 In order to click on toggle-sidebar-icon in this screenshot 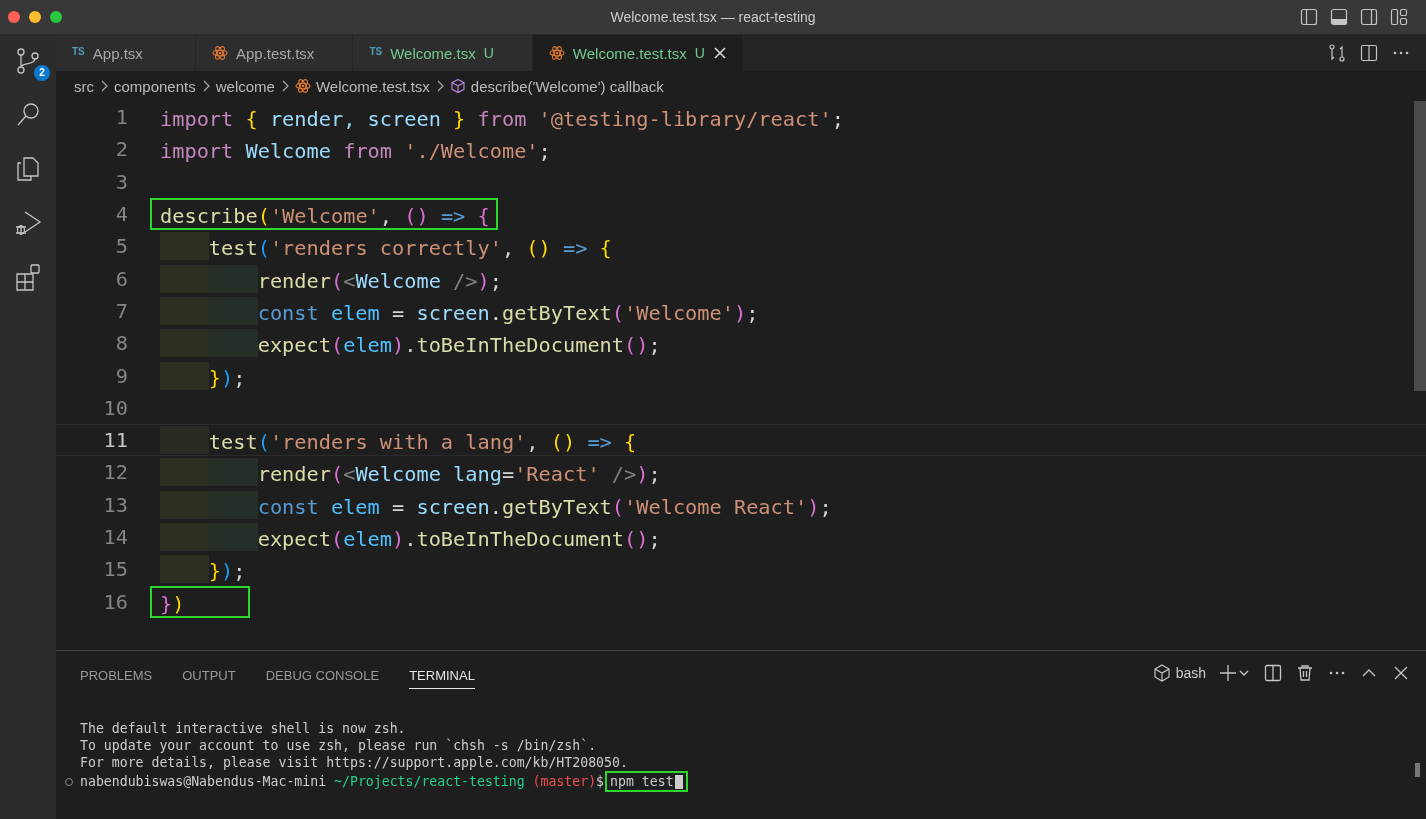, I will do `click(1309, 17)`.